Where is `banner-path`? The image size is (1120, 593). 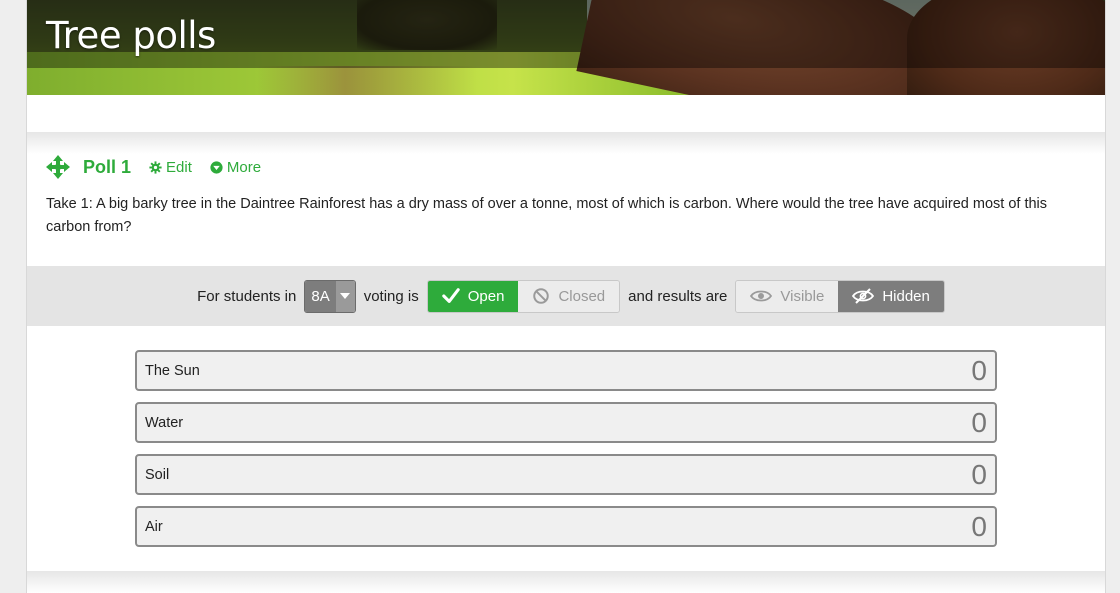
banner-path is located at coordinates (367, 80).